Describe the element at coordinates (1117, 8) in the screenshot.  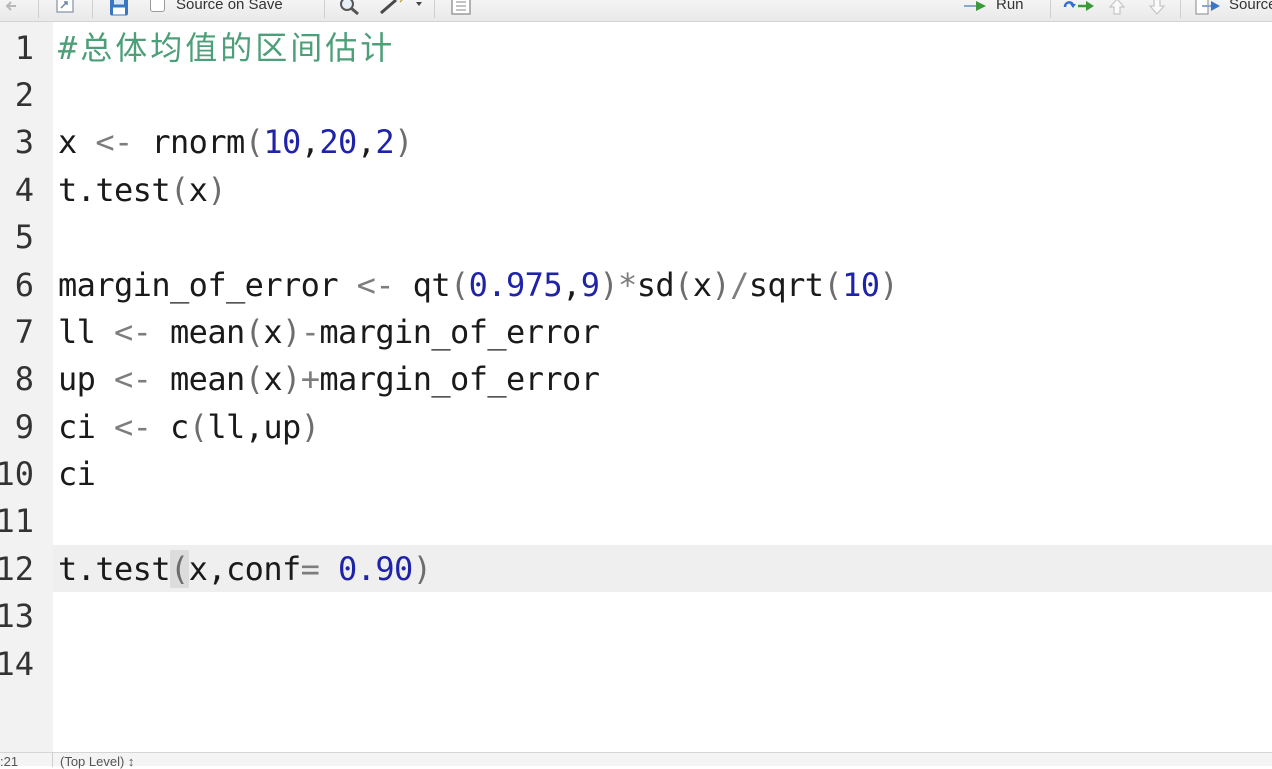
I see `go-up-icon` at that location.